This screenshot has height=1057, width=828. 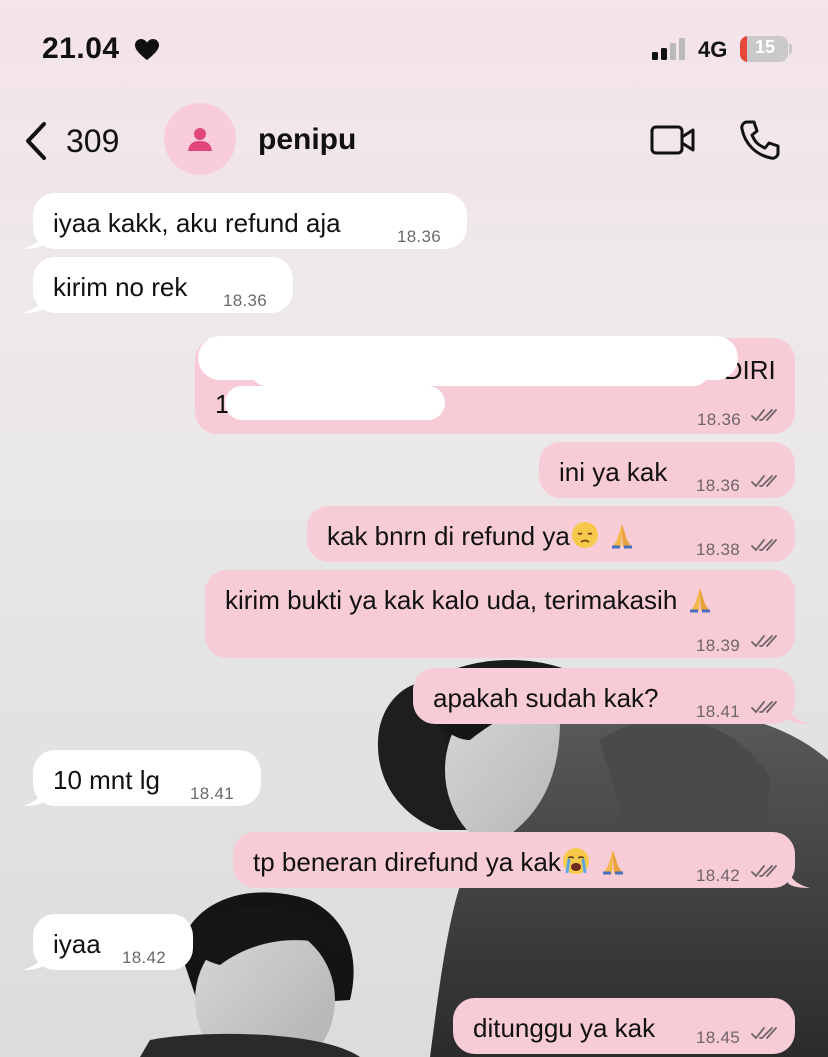 What do you see at coordinates (673, 140) in the screenshot?
I see `video-call-icon` at bounding box center [673, 140].